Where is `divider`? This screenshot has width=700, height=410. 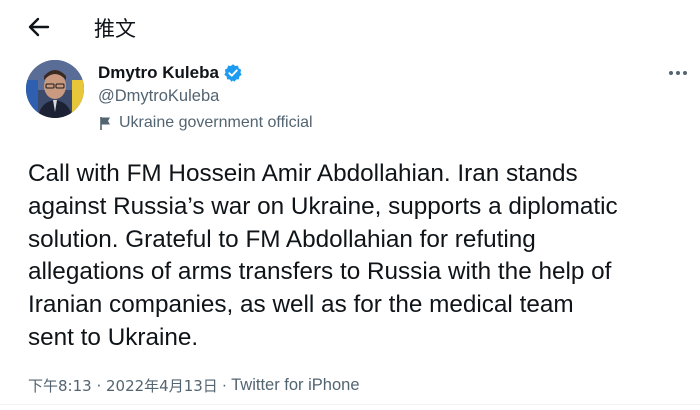
divider is located at coordinates (350, 404).